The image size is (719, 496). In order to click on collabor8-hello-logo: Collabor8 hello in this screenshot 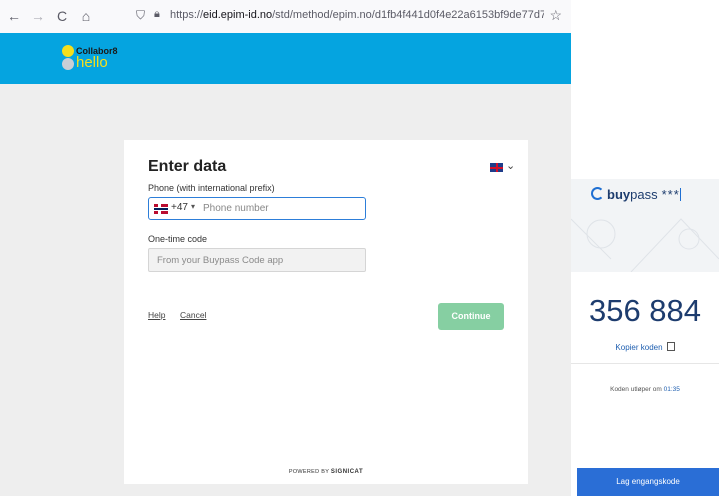, I will do `click(95, 59)`.